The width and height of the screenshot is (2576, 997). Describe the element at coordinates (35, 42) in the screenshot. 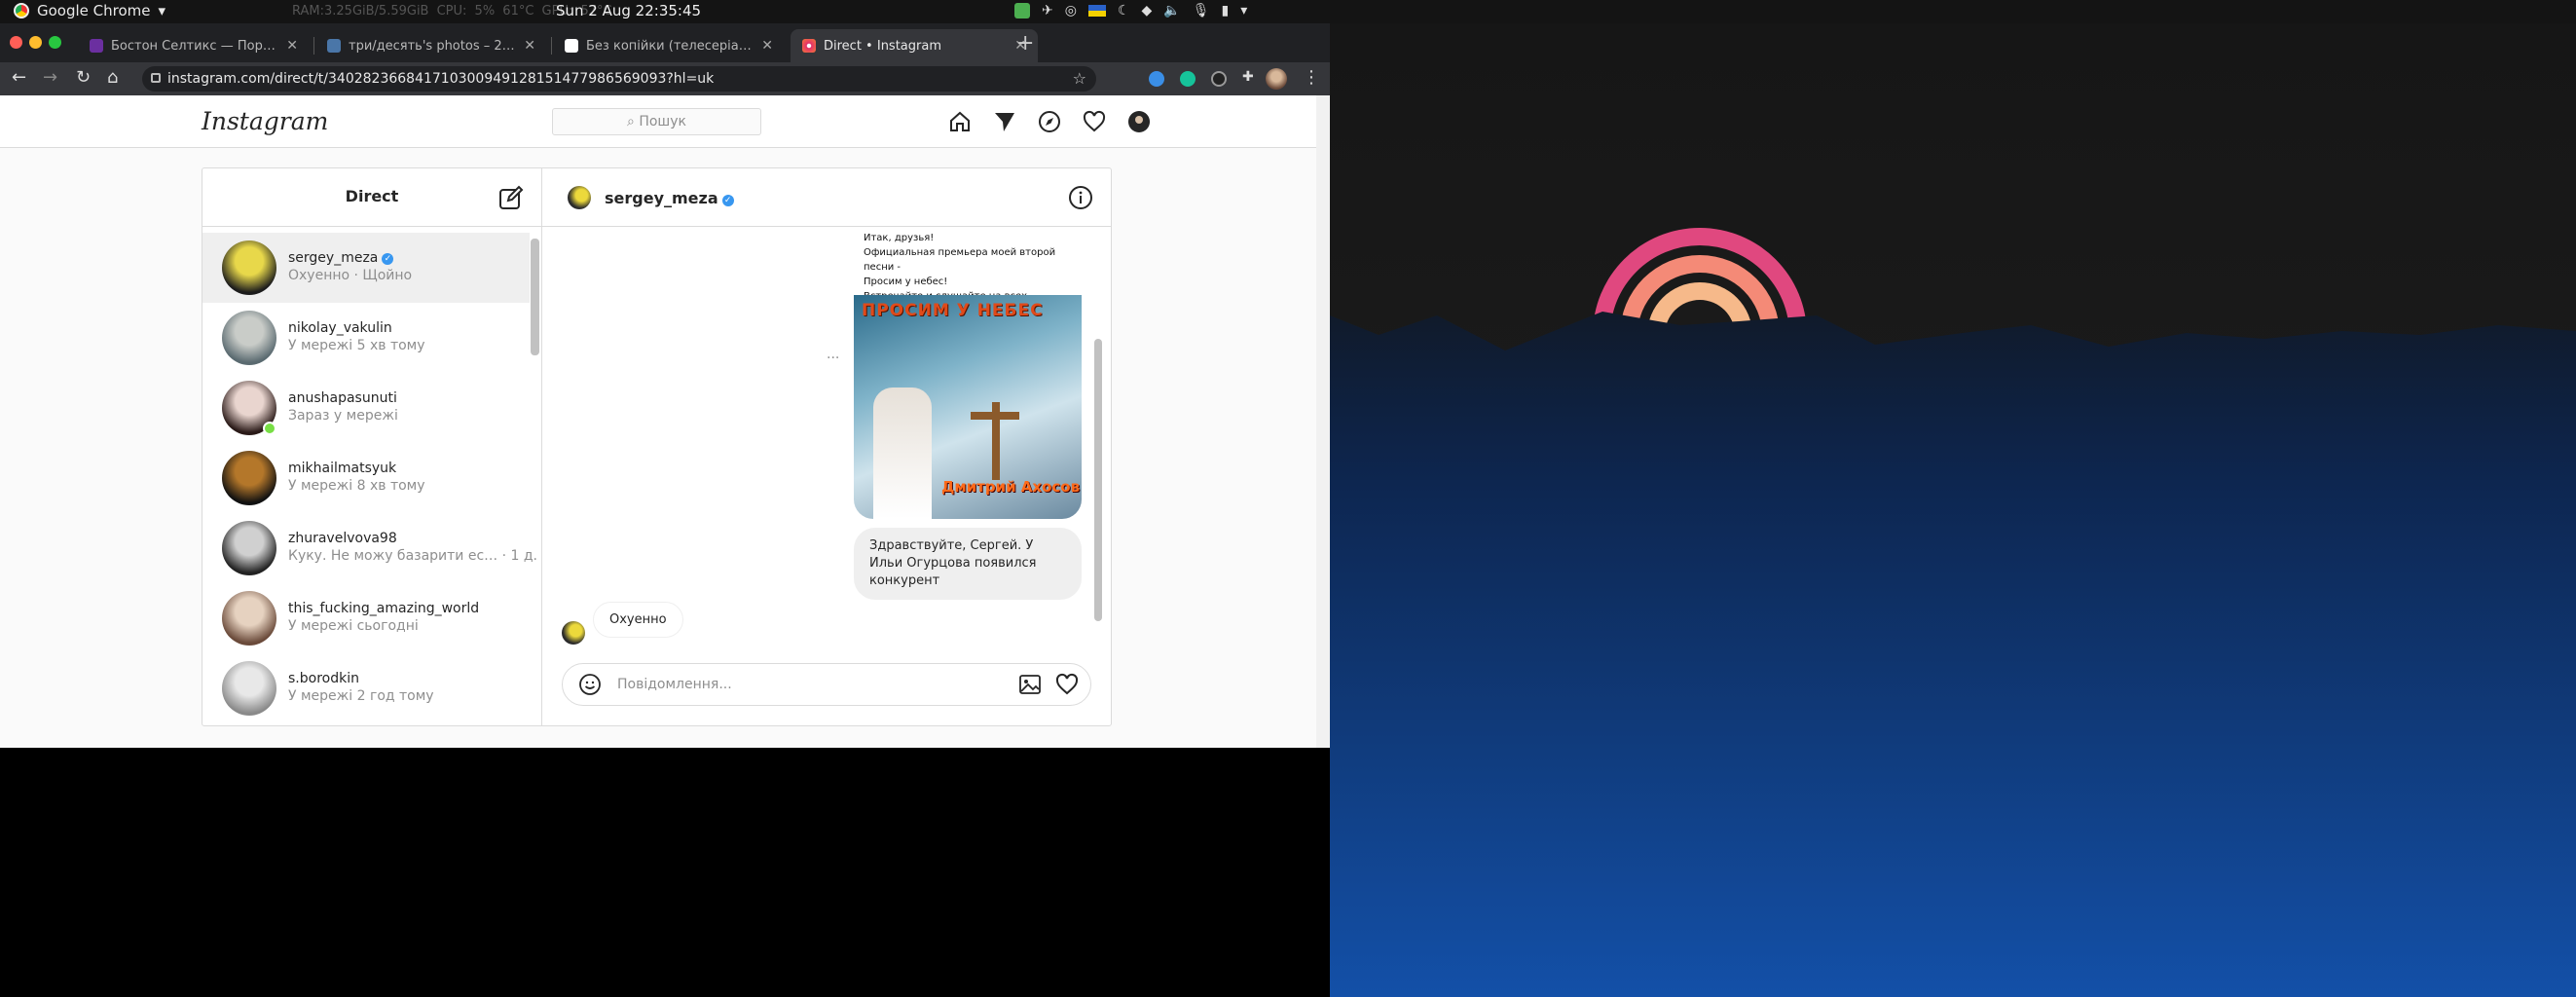

I see `minimize-window-button` at that location.